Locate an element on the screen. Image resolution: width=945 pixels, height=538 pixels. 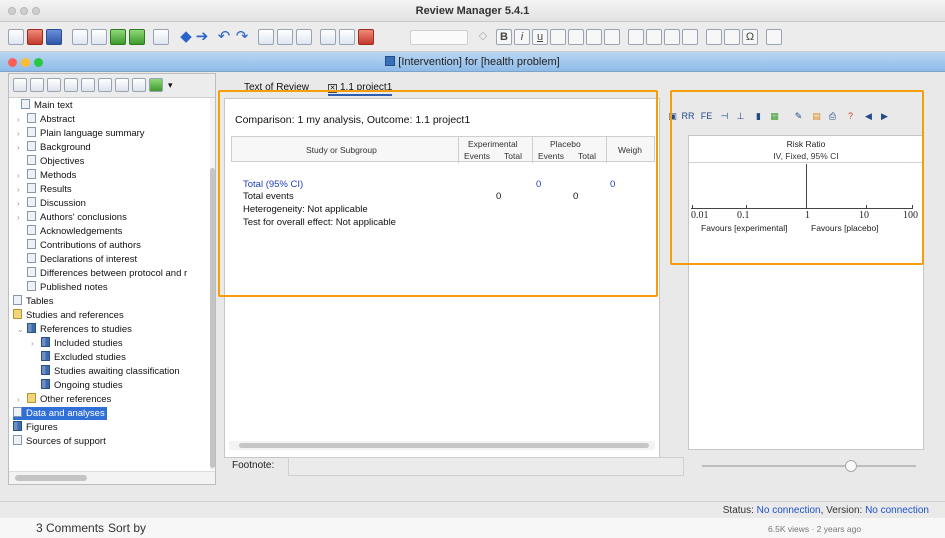
properties-icon: ⊣ is located at coordinates (724, 116).